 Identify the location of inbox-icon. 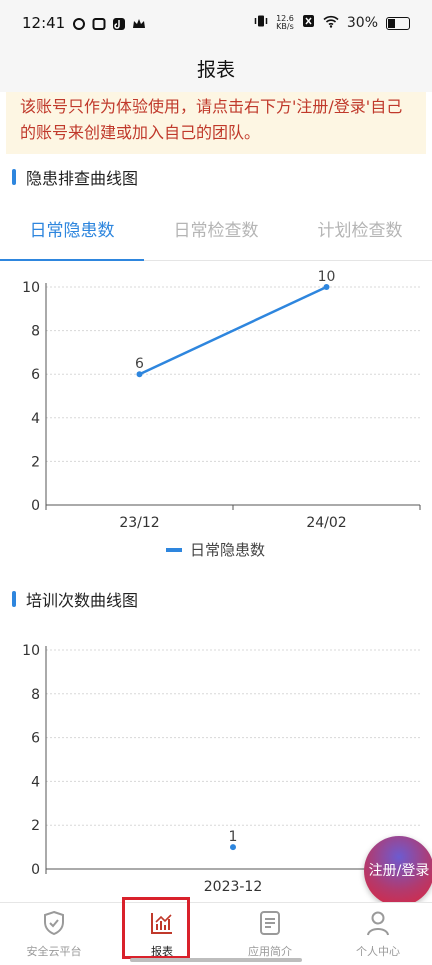
(99, 23).